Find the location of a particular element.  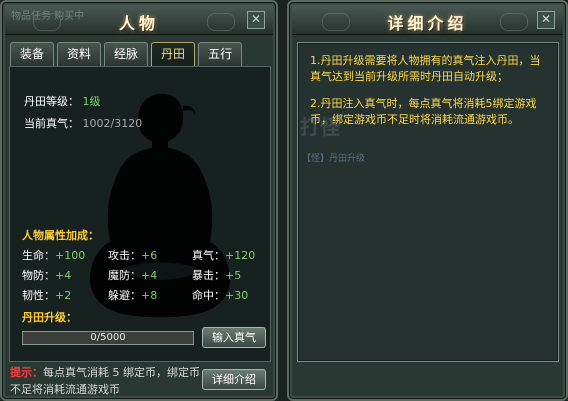

stat-toughness-label: 韧性： is located at coordinates (38, 295).